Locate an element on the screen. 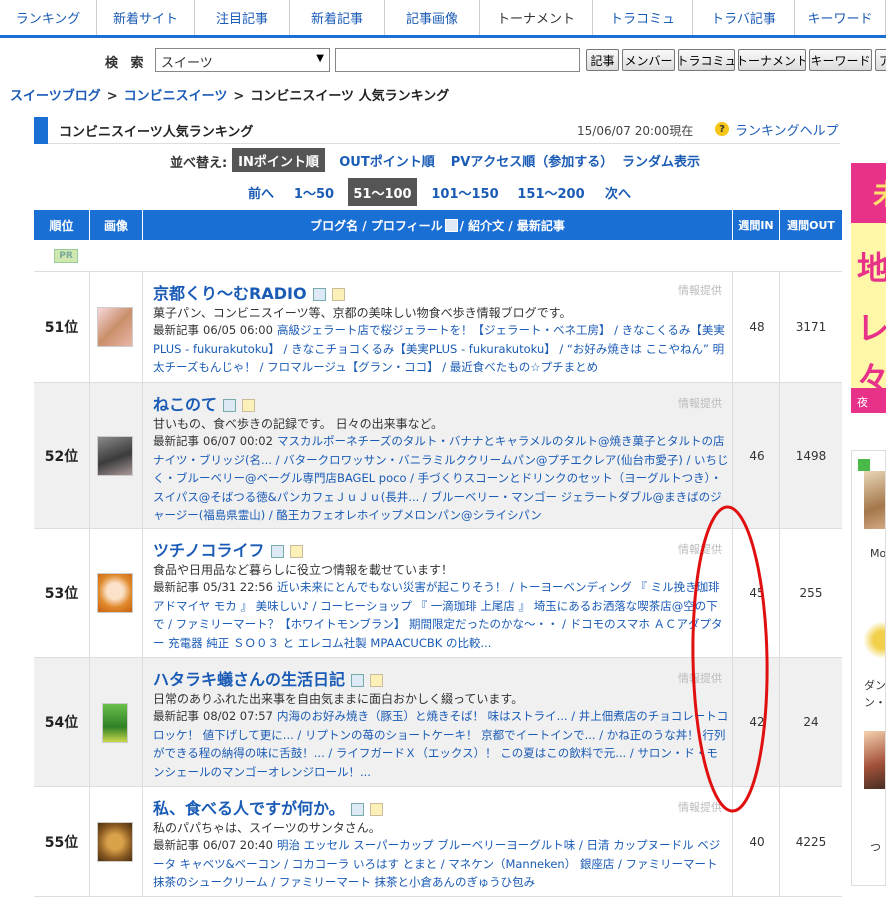 The image size is (886, 897). tab-new-articles: 新着記事 is located at coordinates (337, 17).